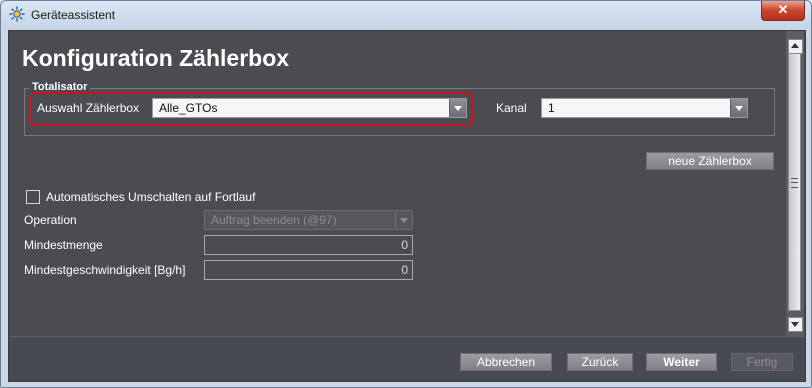 The image size is (812, 388). Describe the element at coordinates (506, 362) in the screenshot. I see `abbrechen-button: Abbrechen` at that location.